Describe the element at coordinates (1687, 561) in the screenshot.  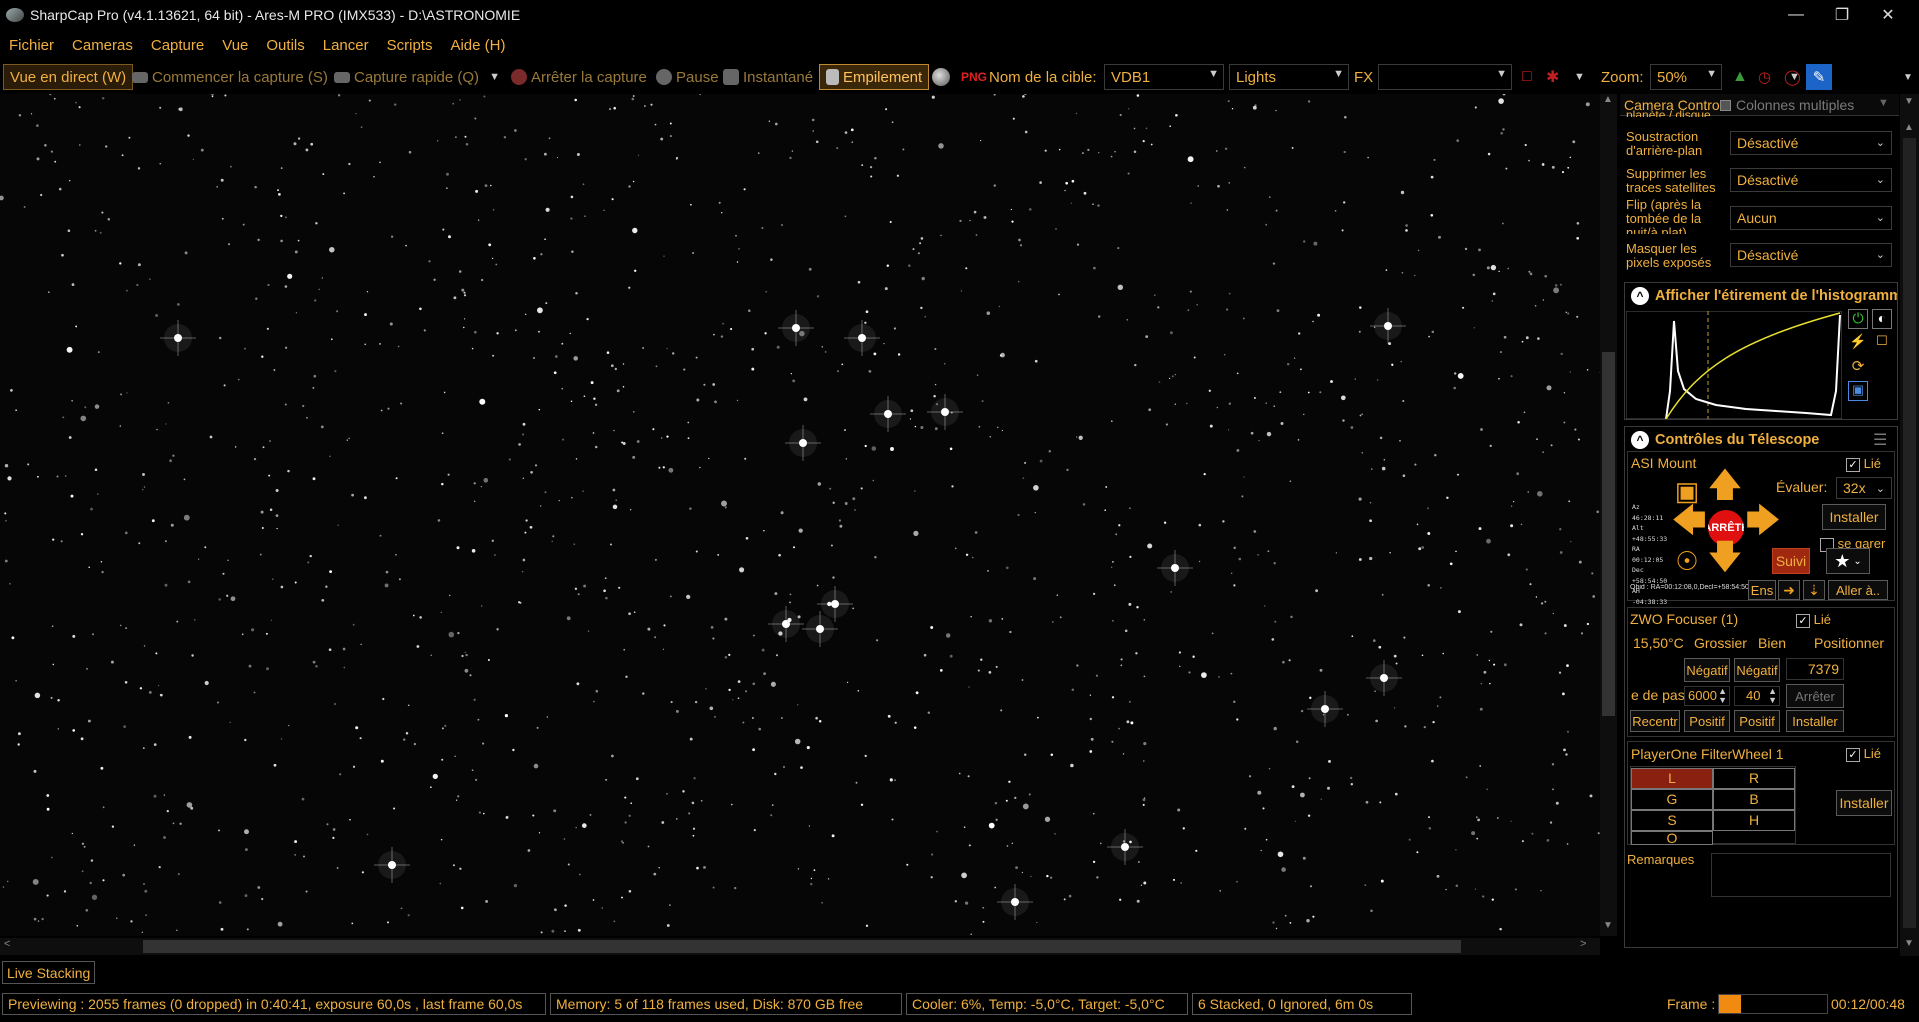
I see `target-icon: ☉` at that location.